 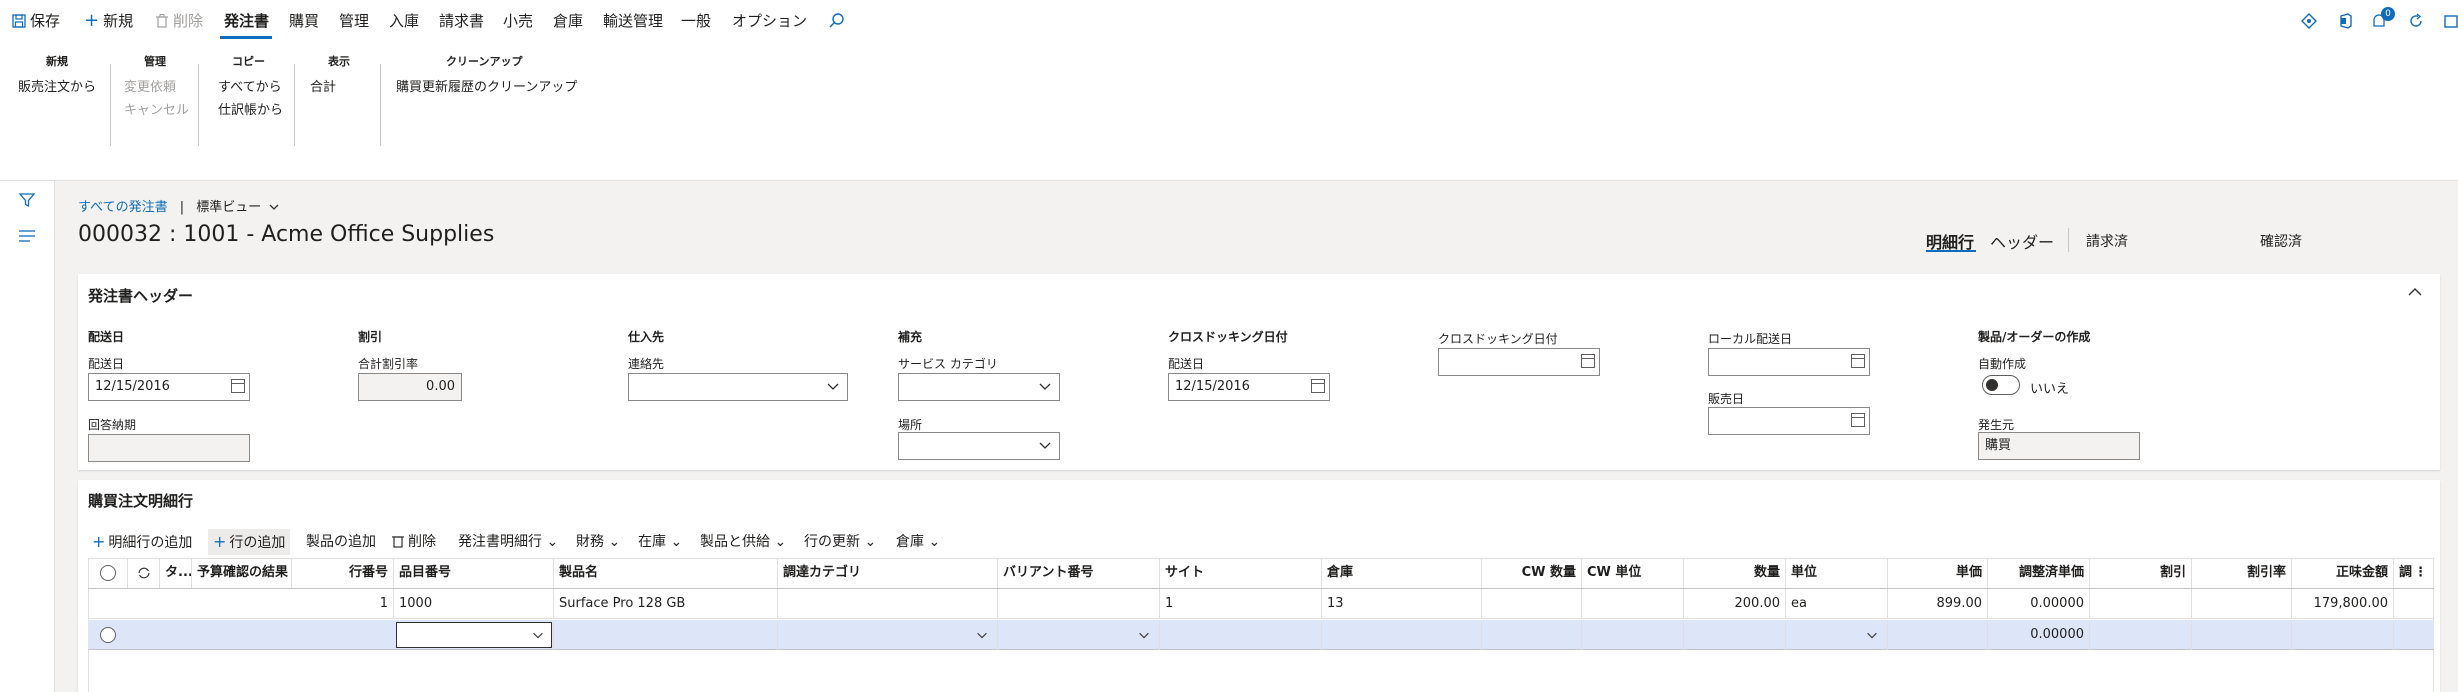 What do you see at coordinates (414, 542) in the screenshot?
I see `delete-line-button: 削除` at bounding box center [414, 542].